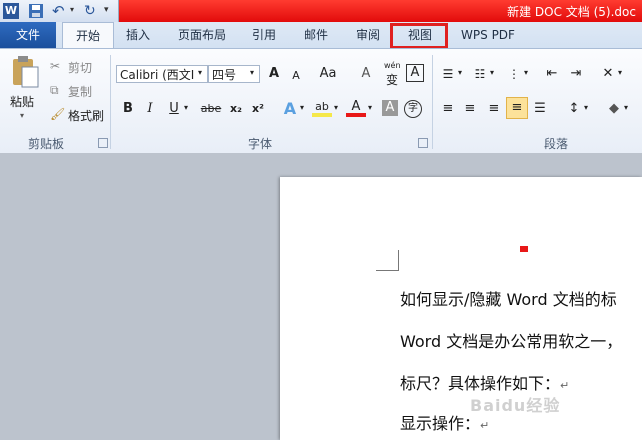  What do you see at coordinates (264, 35) in the screenshot?
I see `tab-references: 引用` at bounding box center [264, 35].